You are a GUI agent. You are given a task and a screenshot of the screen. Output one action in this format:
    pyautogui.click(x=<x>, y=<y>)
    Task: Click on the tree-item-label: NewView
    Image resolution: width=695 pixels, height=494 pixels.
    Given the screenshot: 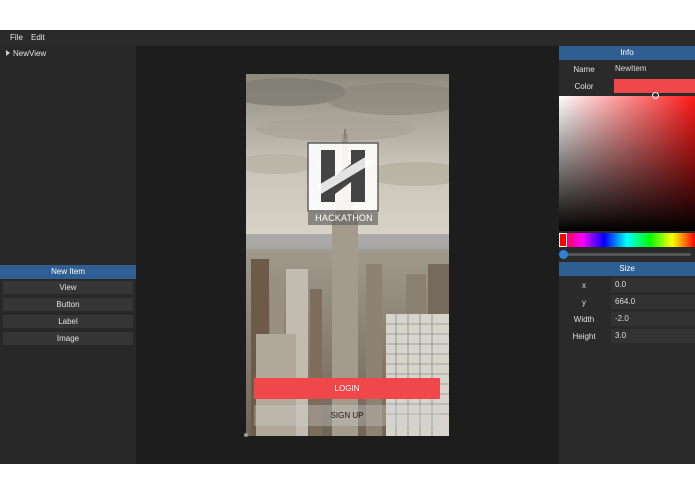 What is the action you would take?
    pyautogui.click(x=30, y=53)
    